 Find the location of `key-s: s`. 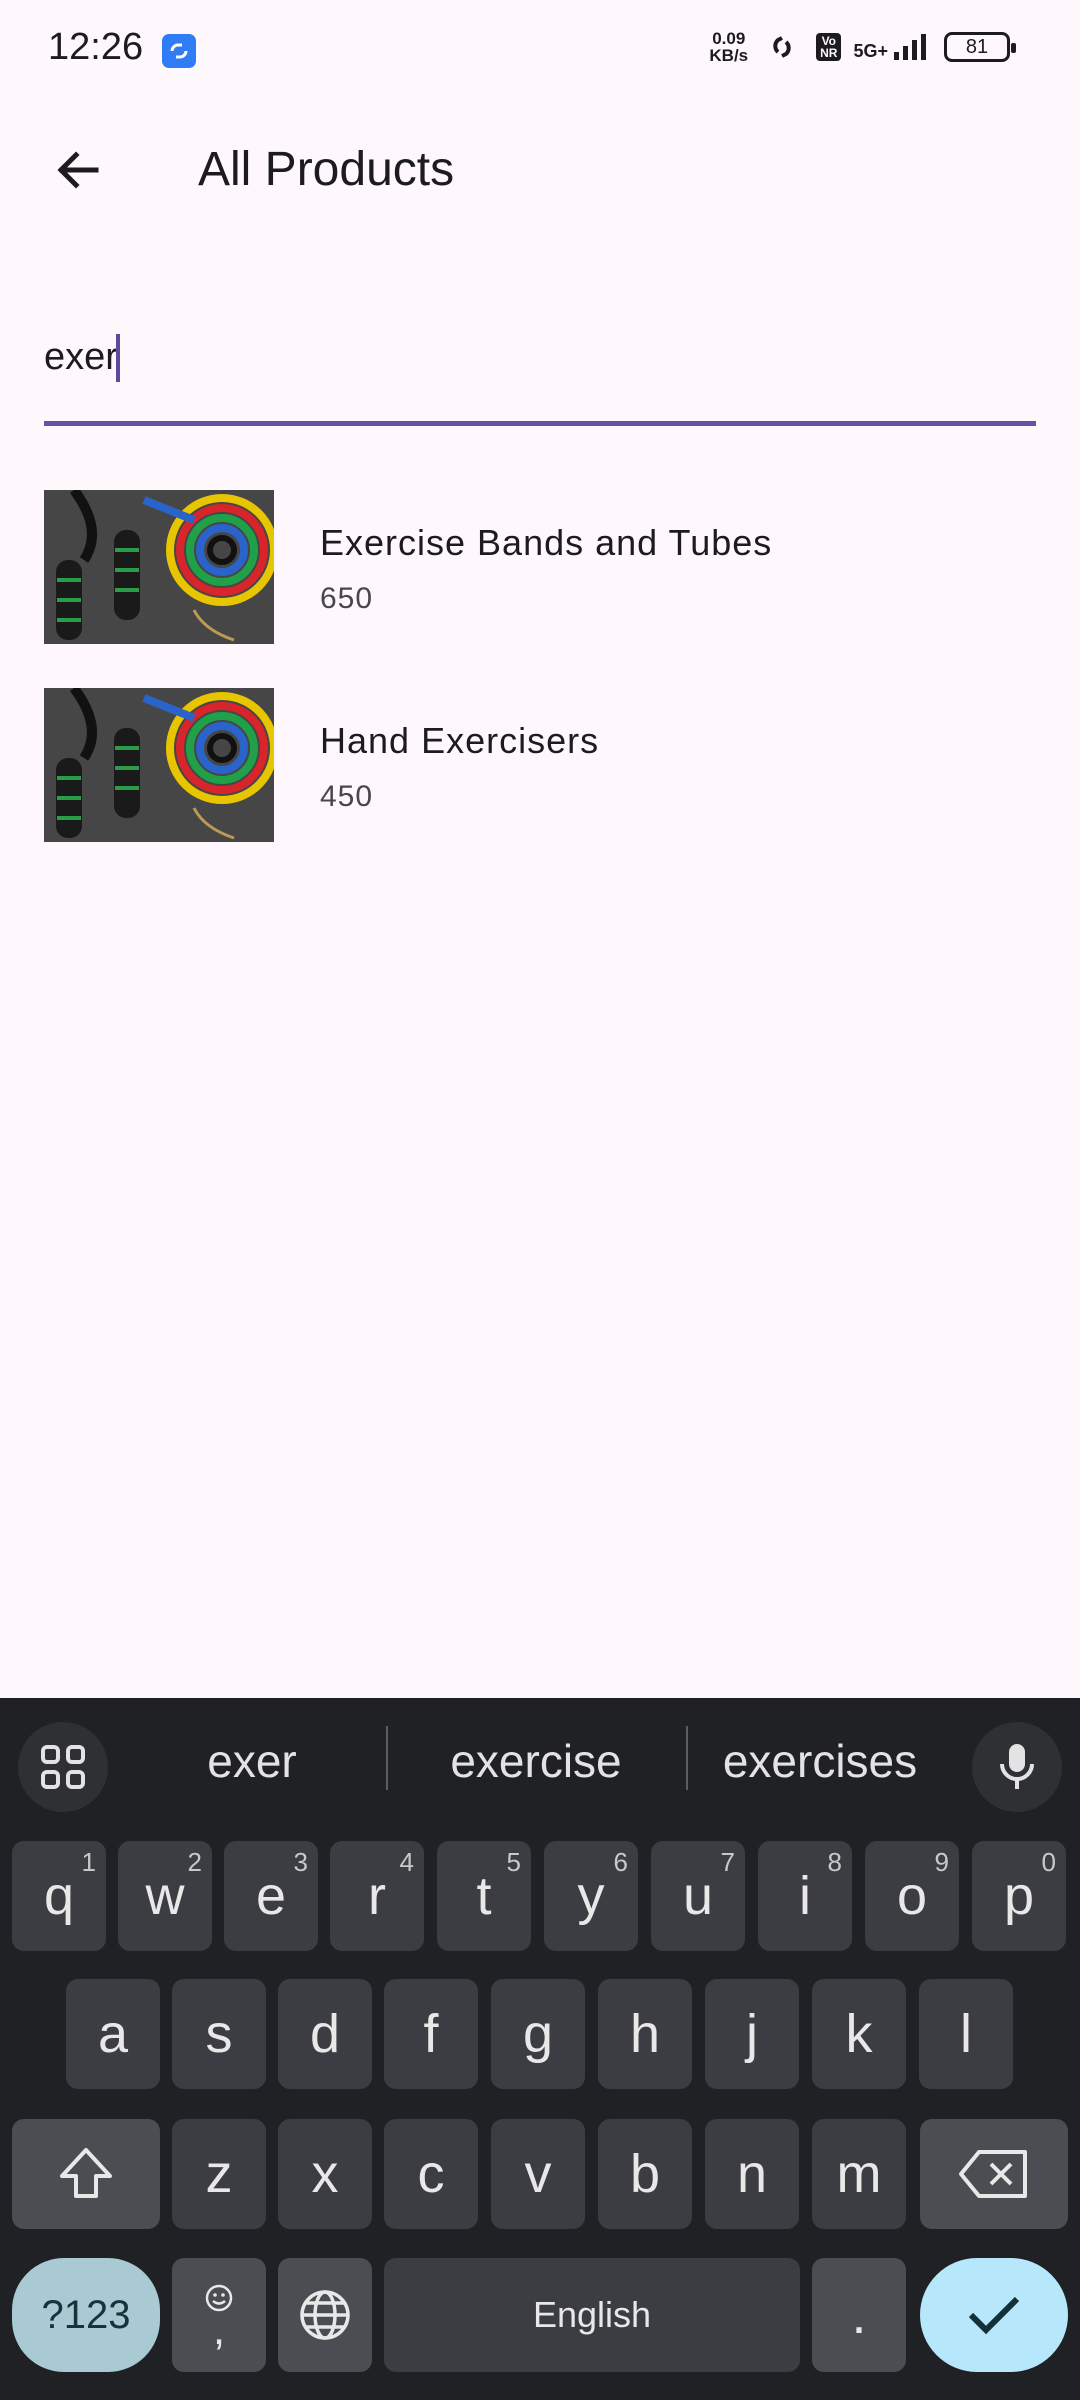

key-s: s is located at coordinates (219, 2034).